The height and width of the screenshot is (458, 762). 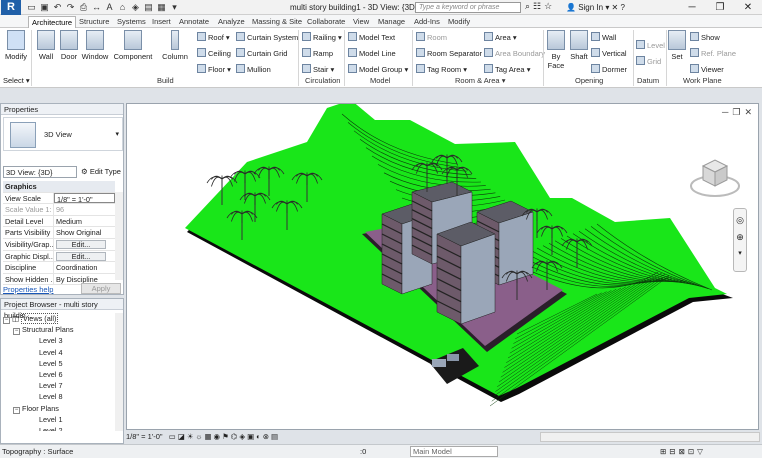 I want to click on detail-level-field: Medium, so click(x=84, y=221).